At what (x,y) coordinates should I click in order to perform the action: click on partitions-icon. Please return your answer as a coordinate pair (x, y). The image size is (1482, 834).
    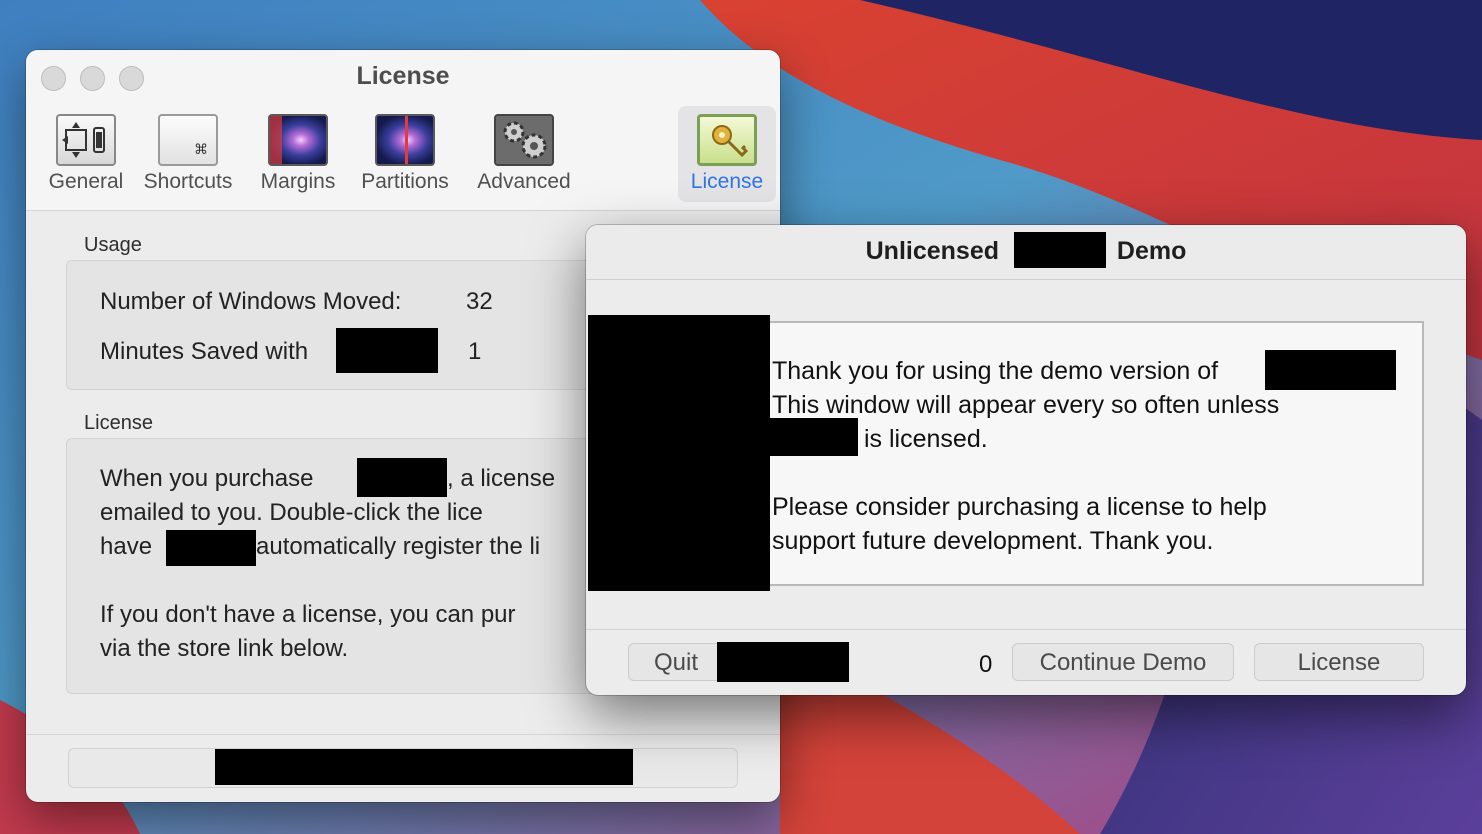
    Looking at the image, I should click on (405, 140).